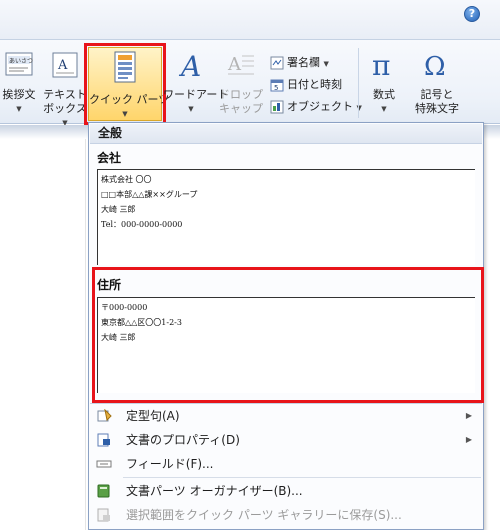  What do you see at coordinates (437, 83) in the screenshot?
I see `symbol-button: Ω 記号と 特殊文字` at bounding box center [437, 83].